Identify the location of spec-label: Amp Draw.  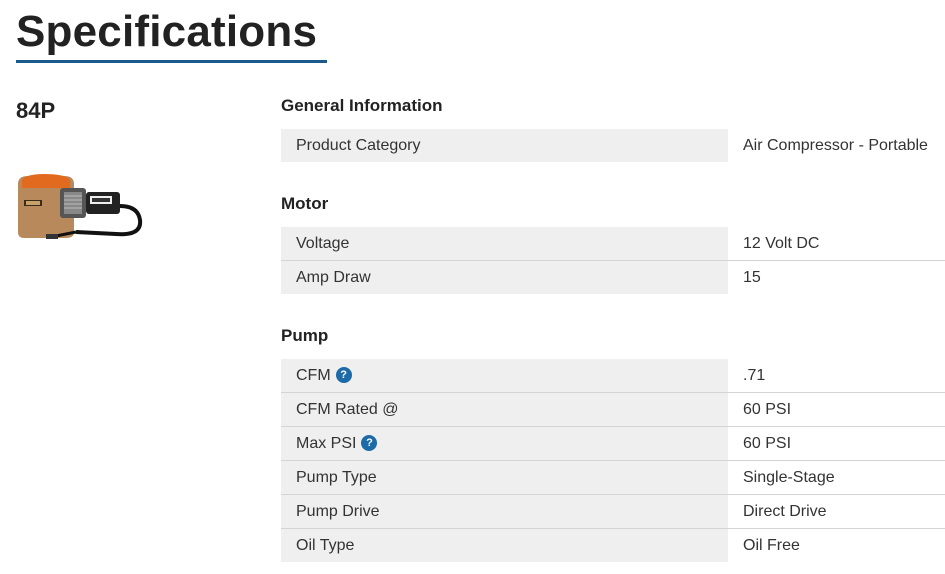
(504, 277).